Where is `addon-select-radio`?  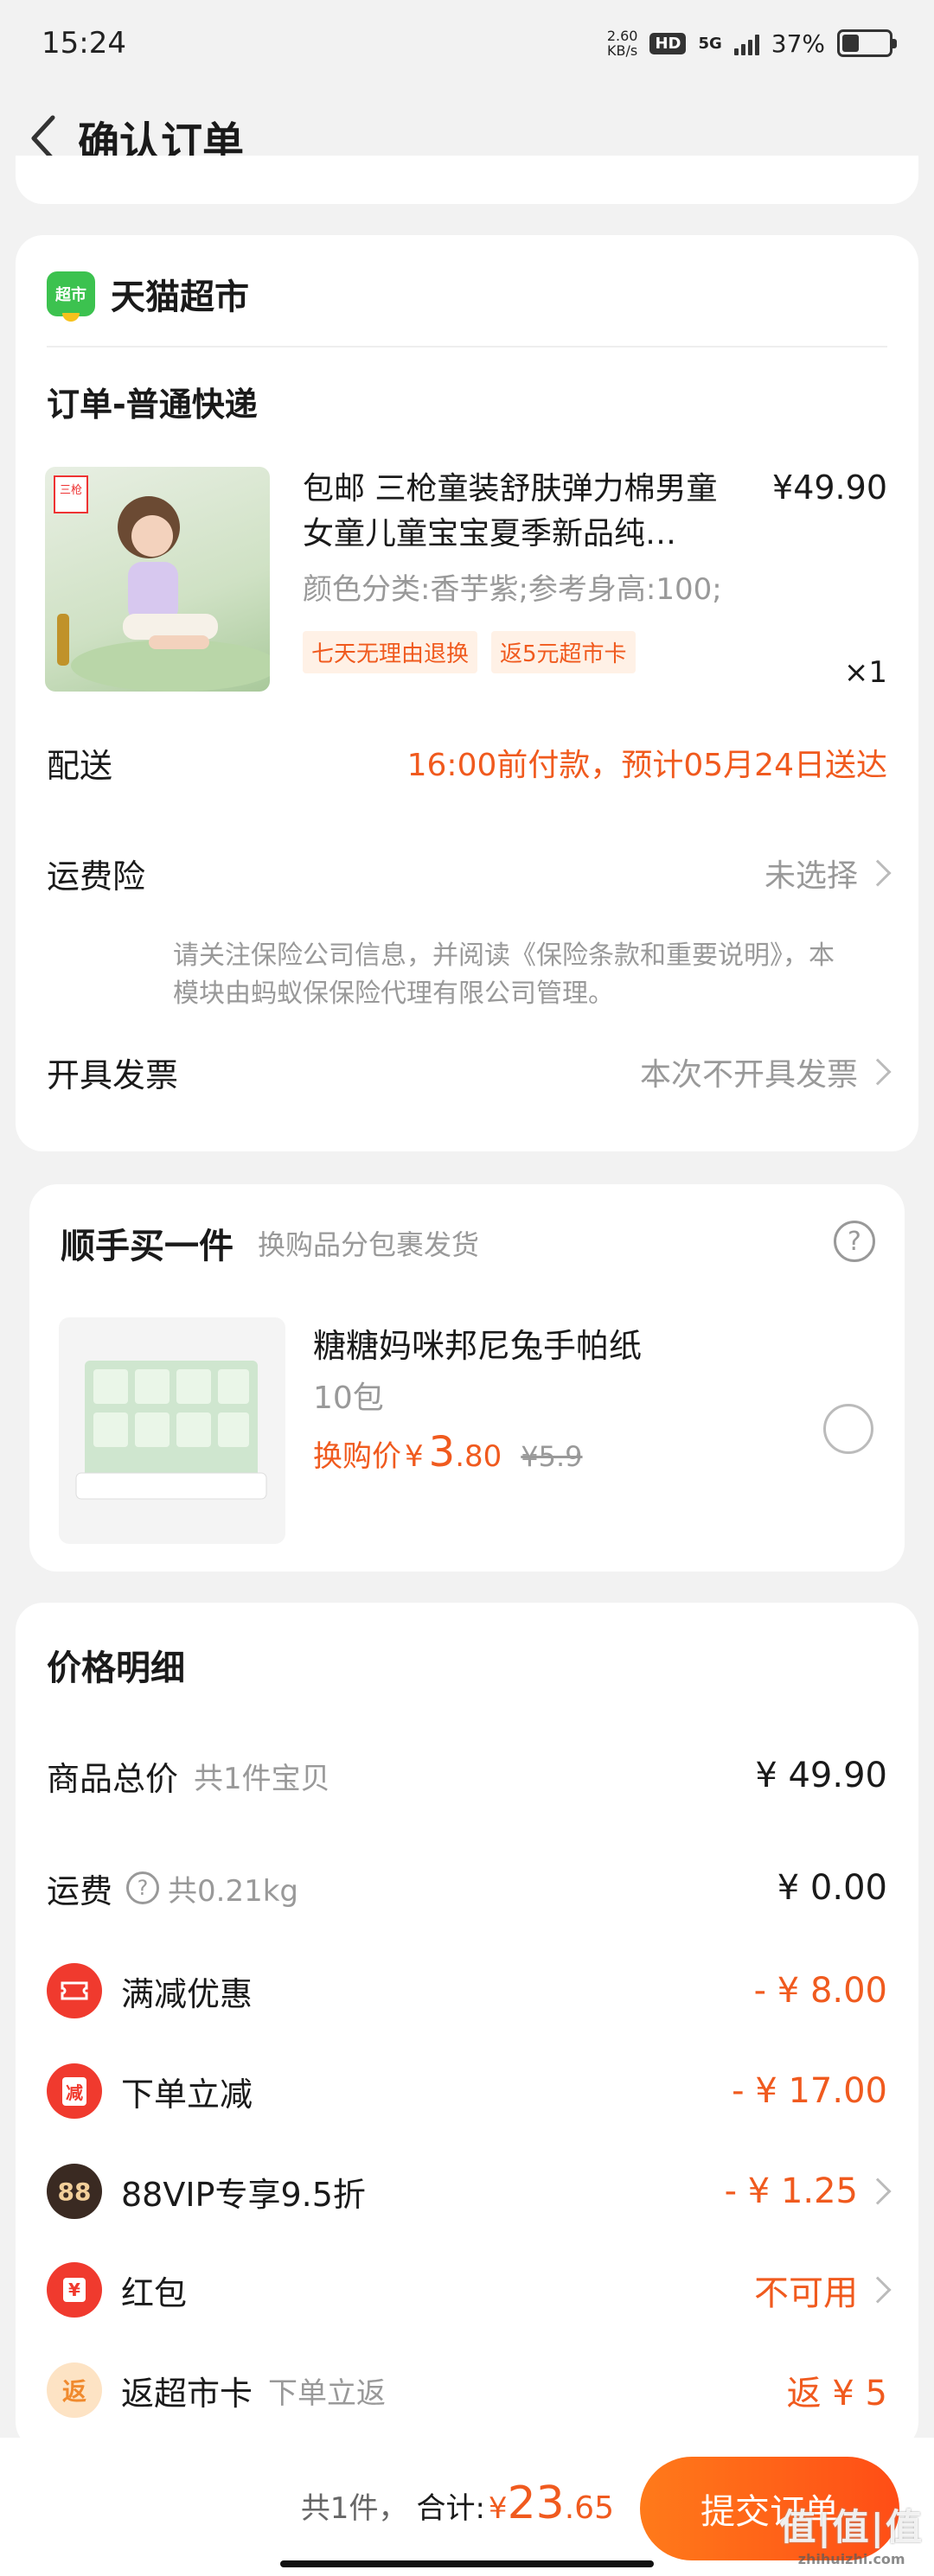 addon-select-radio is located at coordinates (848, 1429).